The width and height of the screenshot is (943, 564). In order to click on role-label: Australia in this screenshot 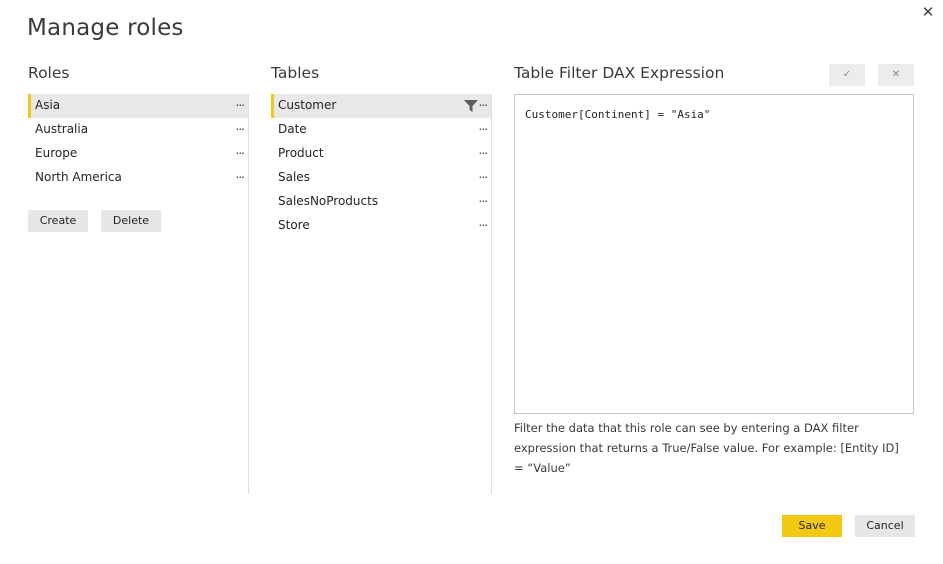, I will do `click(62, 129)`.